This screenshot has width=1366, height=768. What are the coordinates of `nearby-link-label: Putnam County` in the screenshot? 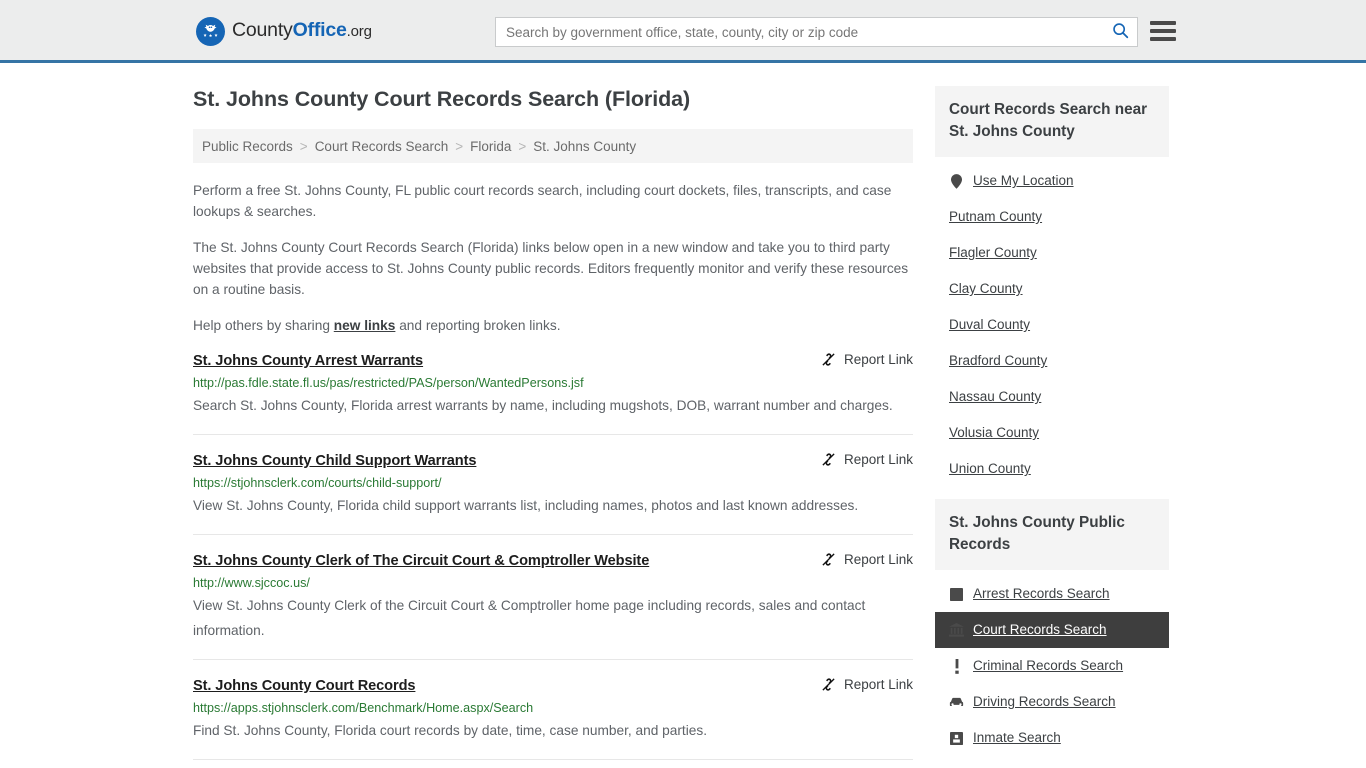 It's located at (996, 216).